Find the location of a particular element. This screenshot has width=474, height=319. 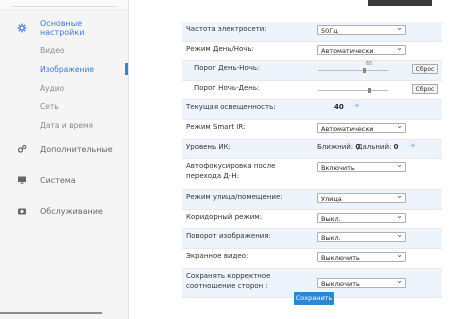

setting-row-corridor: Коридорный режим: Выкл. is located at coordinates (312, 220).